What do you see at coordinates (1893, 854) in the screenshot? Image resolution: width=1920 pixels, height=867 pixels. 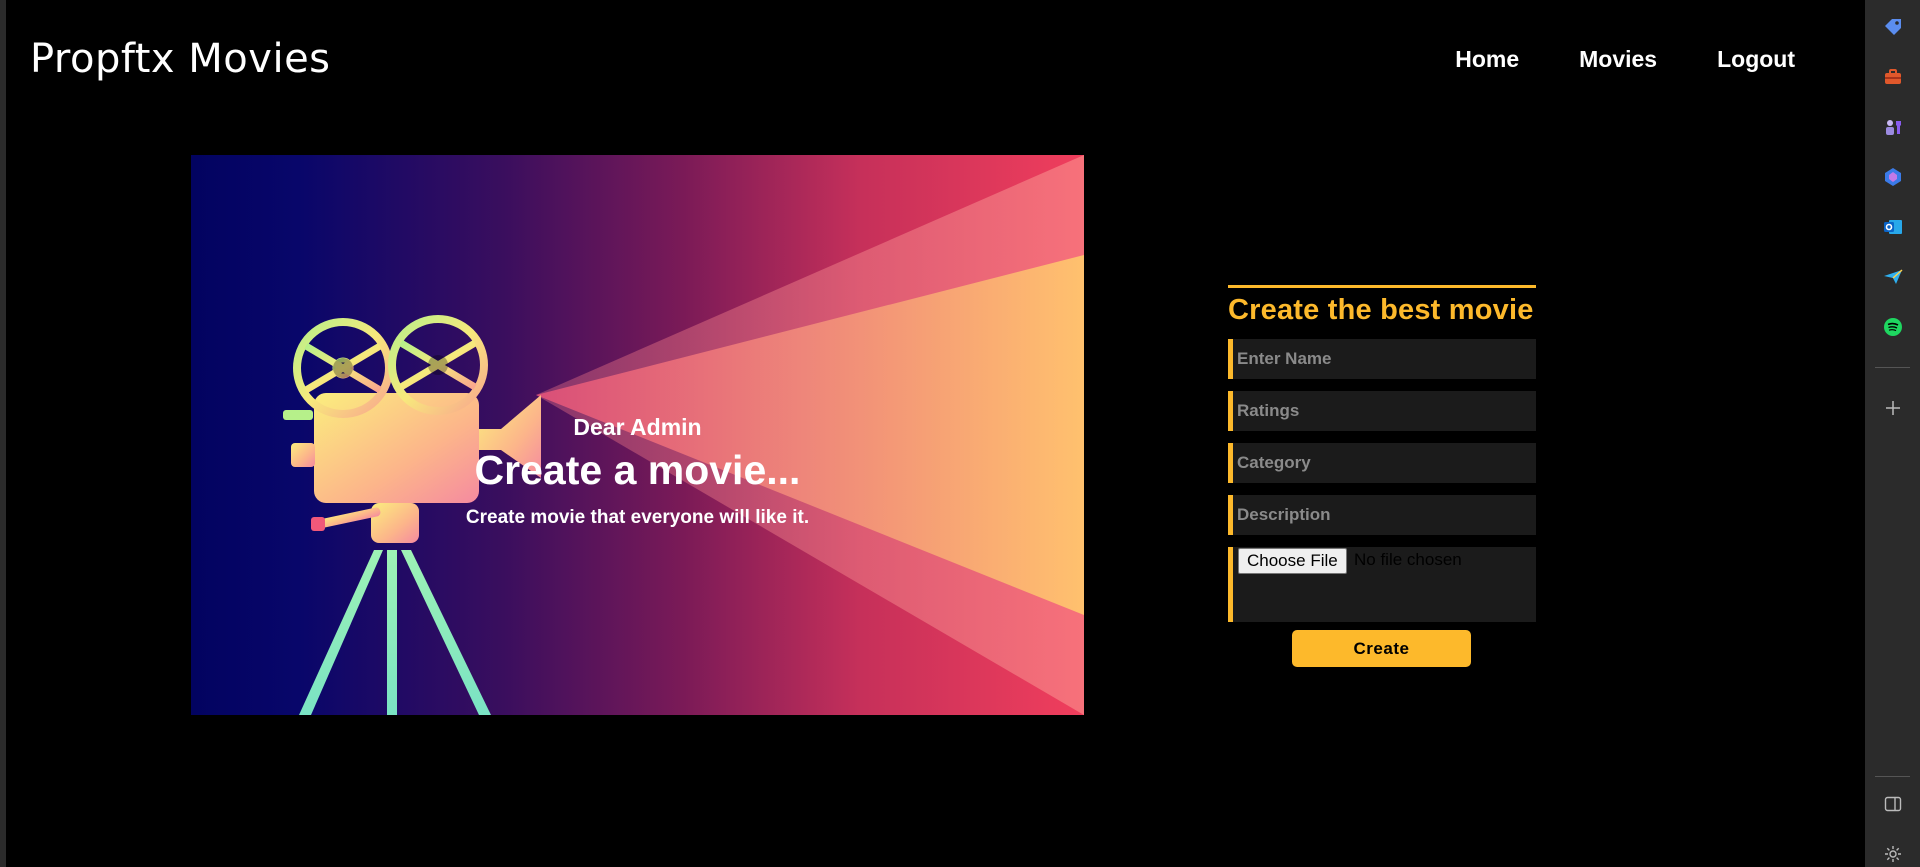 I see `settings-icon` at bounding box center [1893, 854].